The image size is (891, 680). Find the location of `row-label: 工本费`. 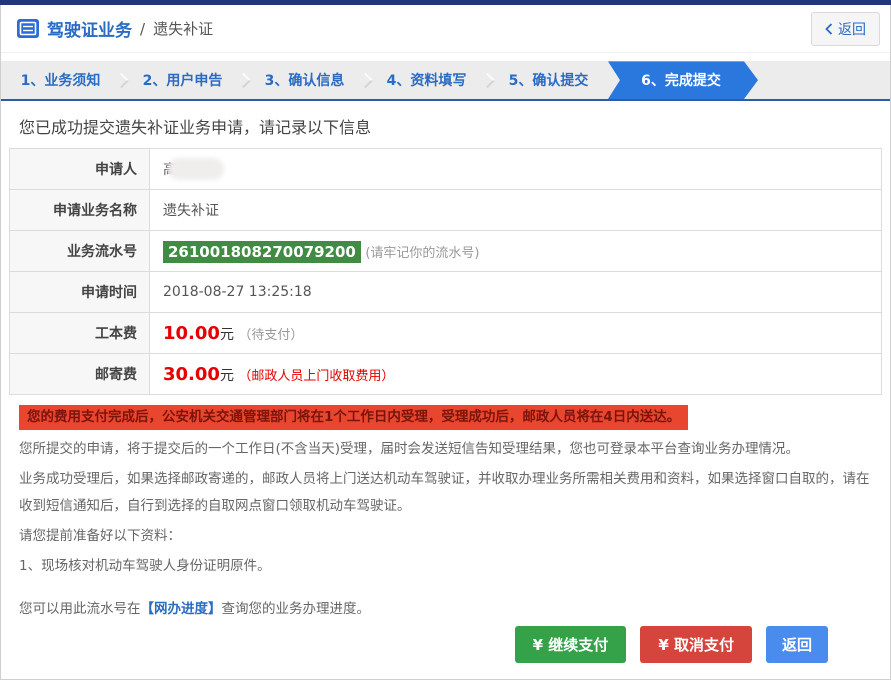

row-label: 工本费 is located at coordinates (79, 333).